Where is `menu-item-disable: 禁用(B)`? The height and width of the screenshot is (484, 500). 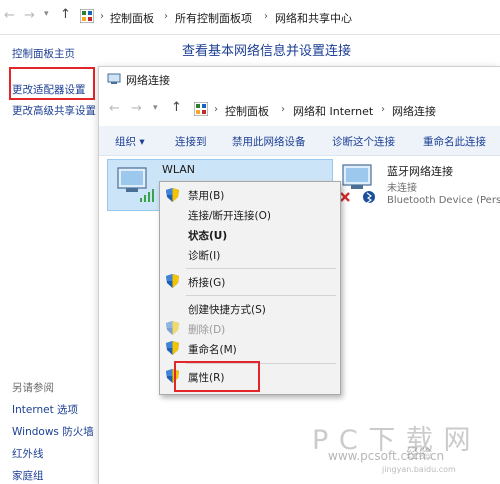
menu-item-disable: 禁用(B) is located at coordinates (206, 195).